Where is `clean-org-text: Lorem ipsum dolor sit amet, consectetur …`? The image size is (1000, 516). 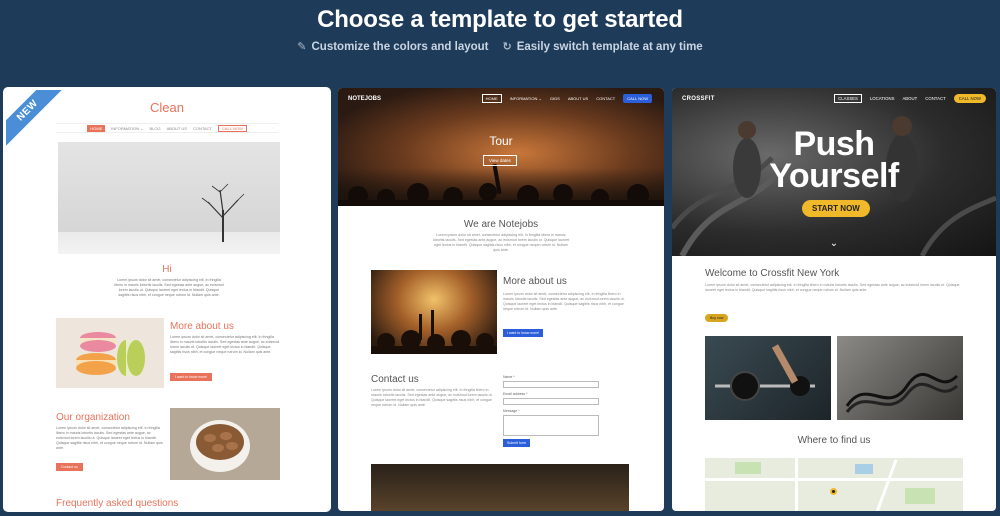
clean-org-text: Lorem ipsum dolor sit amet, consectetur … is located at coordinates (109, 438).